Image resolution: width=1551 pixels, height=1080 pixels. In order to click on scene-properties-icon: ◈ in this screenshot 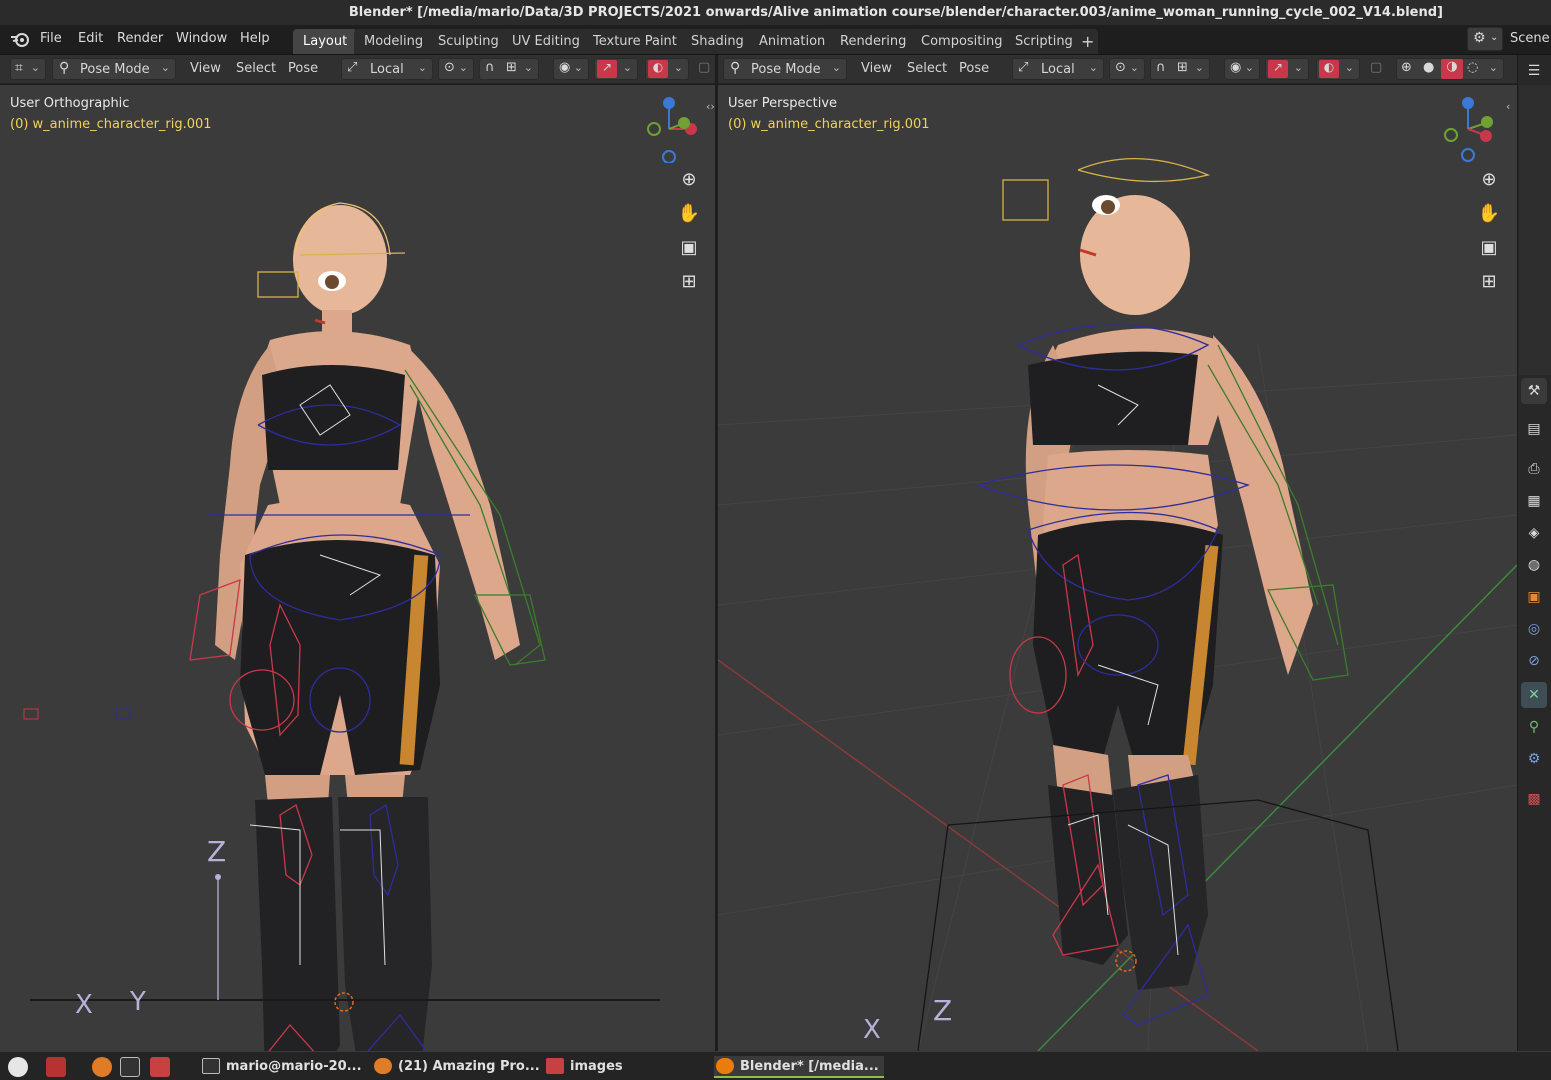, I will do `click(1534, 533)`.